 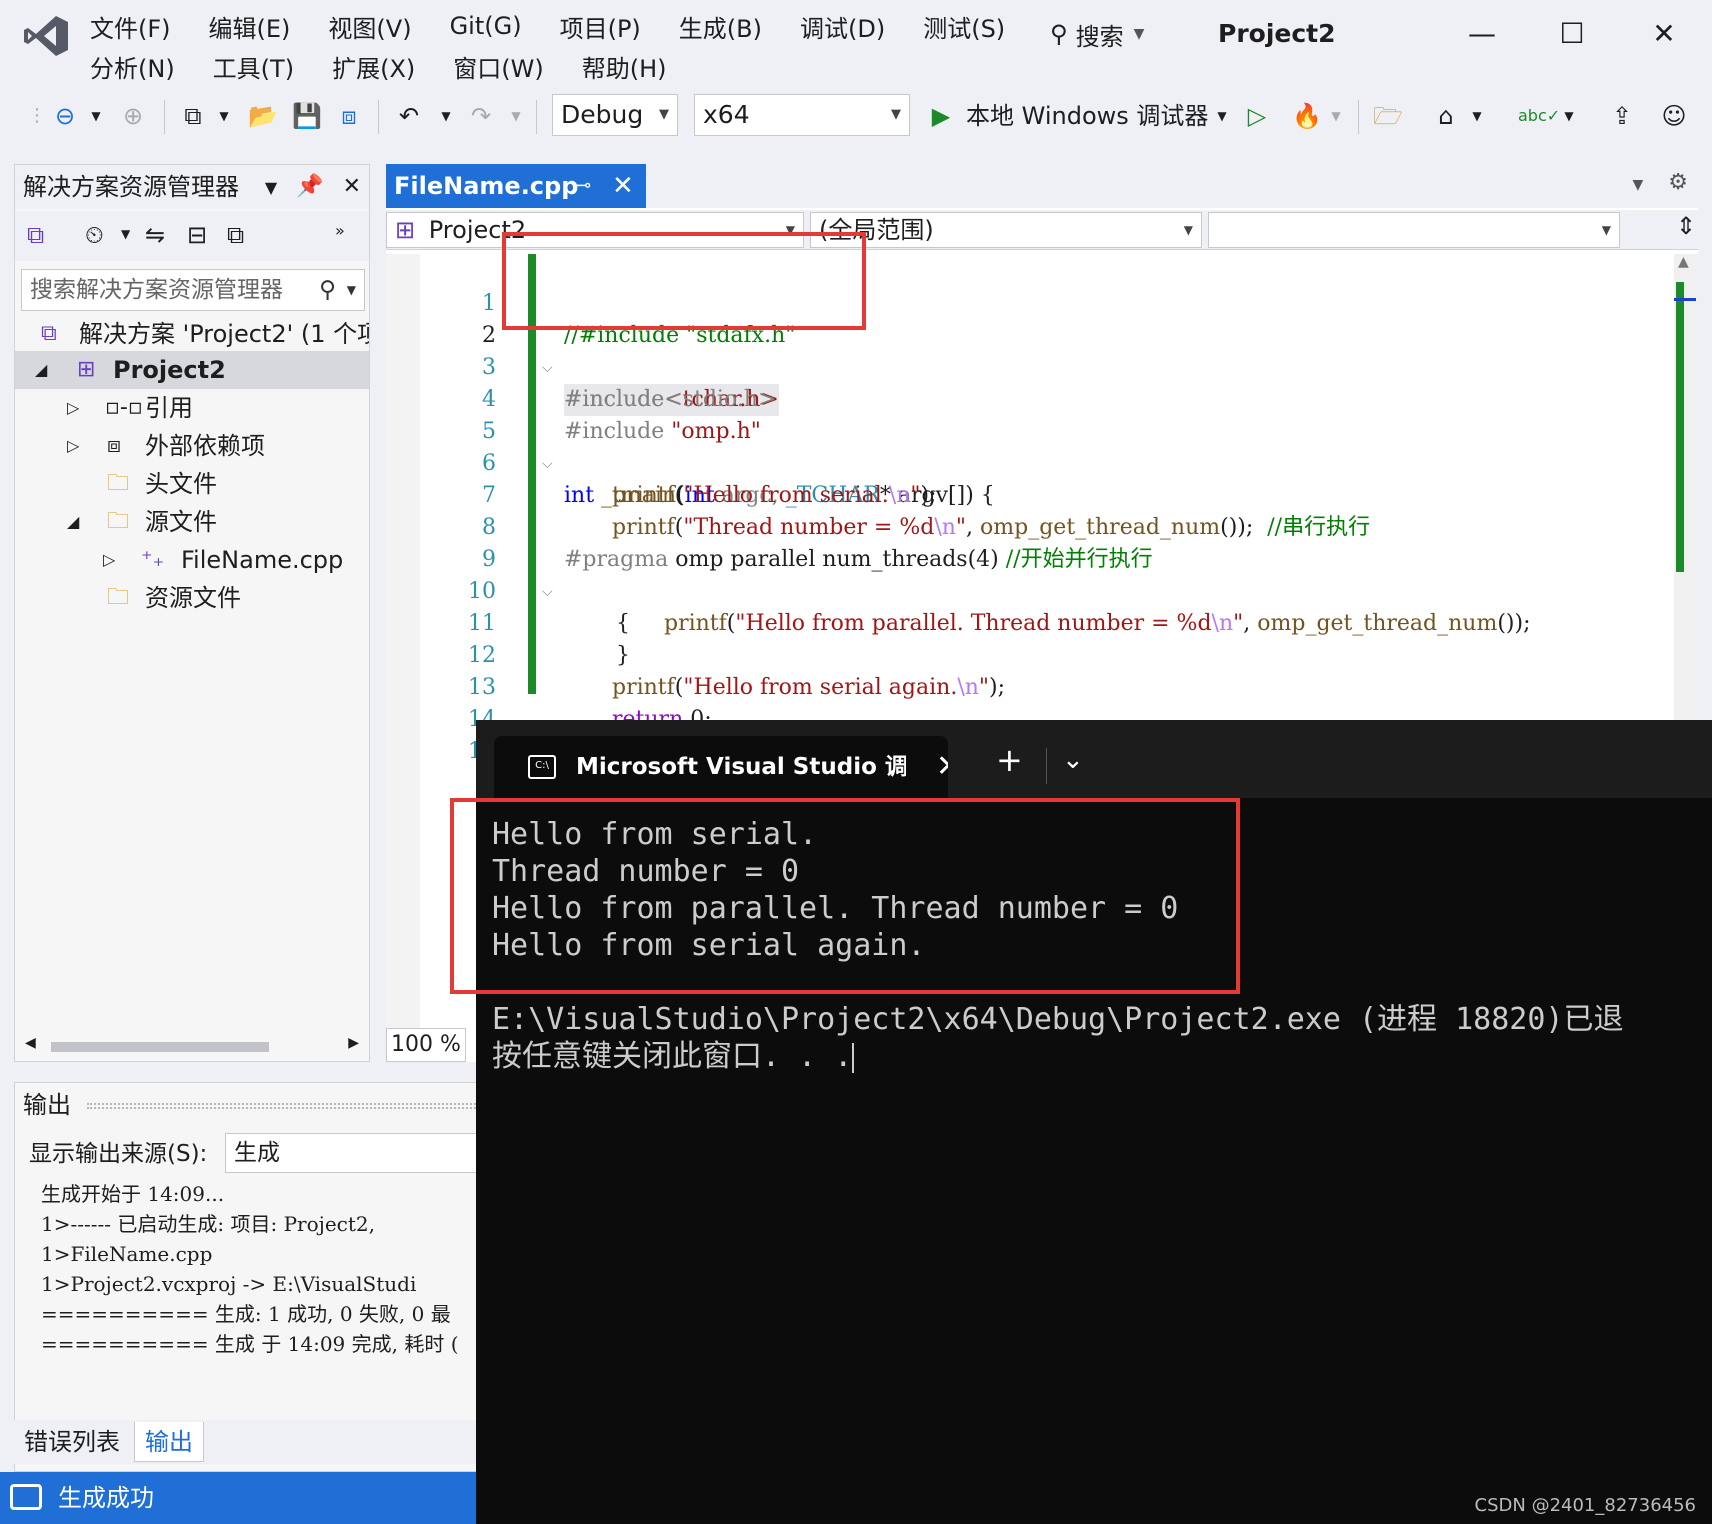 What do you see at coordinates (193, 116) in the screenshot?
I see `new-project-icon: ⧉` at bounding box center [193, 116].